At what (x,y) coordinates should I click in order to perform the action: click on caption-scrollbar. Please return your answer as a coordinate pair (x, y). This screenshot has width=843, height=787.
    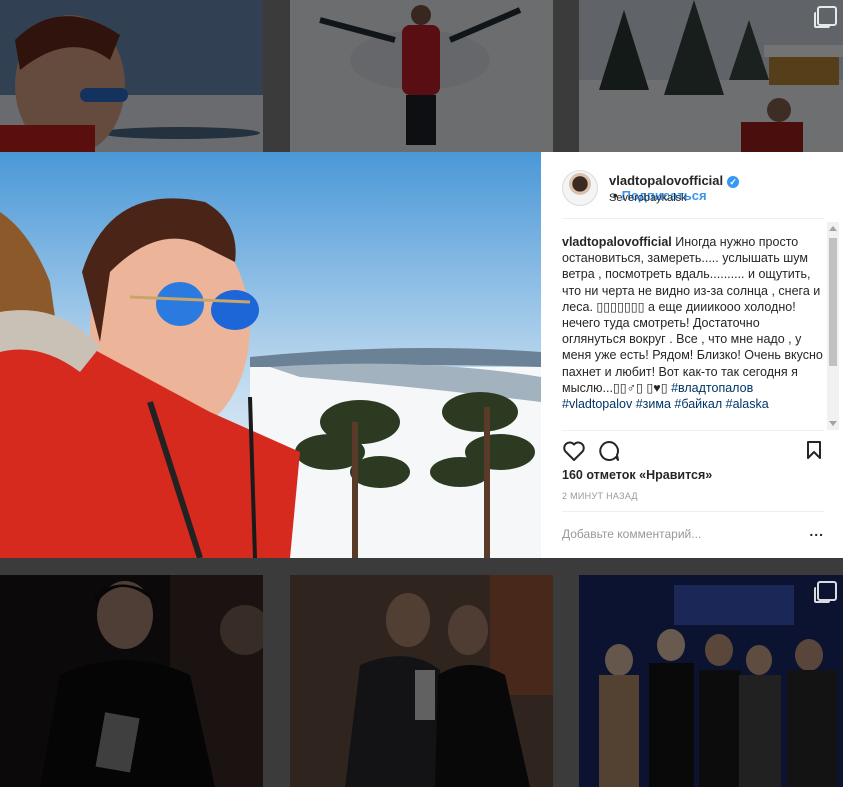
    Looking at the image, I should click on (833, 326).